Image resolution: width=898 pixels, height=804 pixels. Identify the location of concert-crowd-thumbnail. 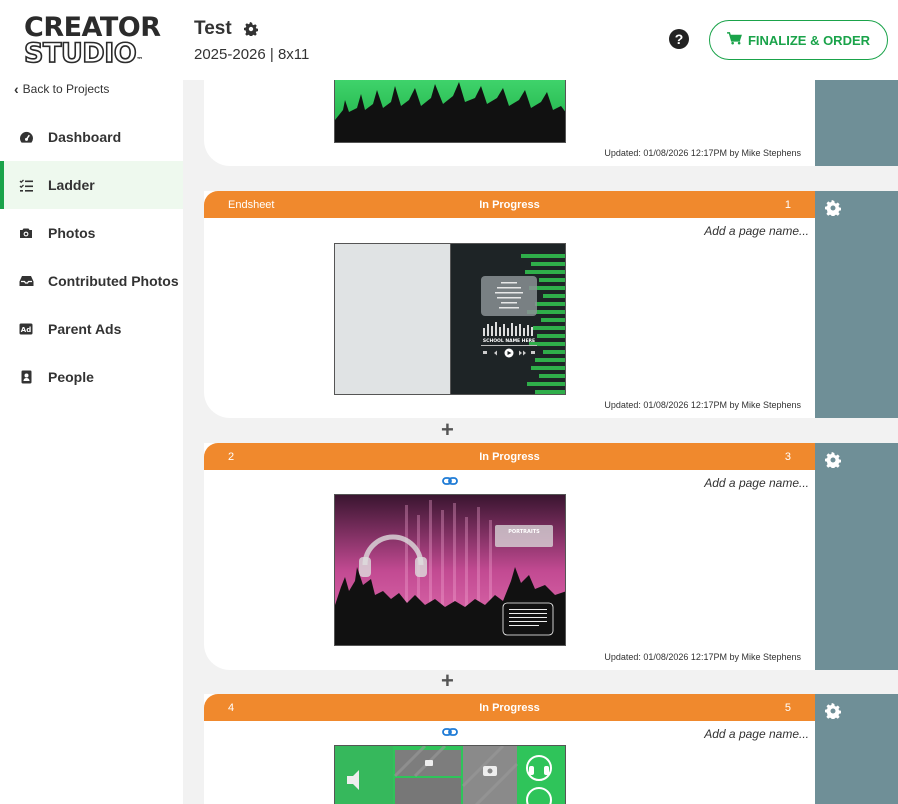
(450, 111).